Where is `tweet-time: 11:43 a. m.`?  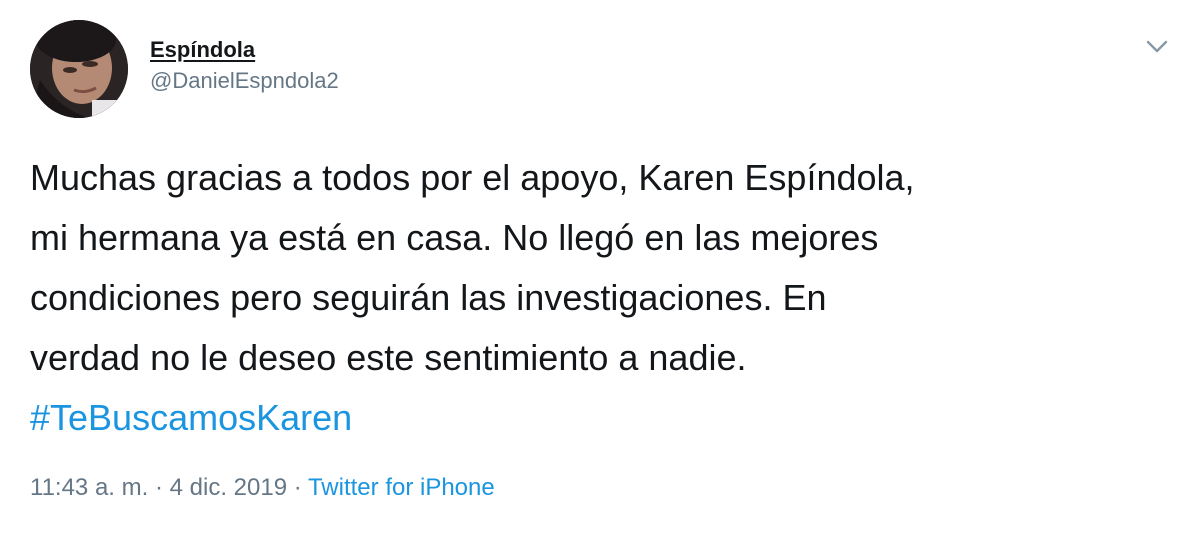 tweet-time: 11:43 a. m. is located at coordinates (89, 487).